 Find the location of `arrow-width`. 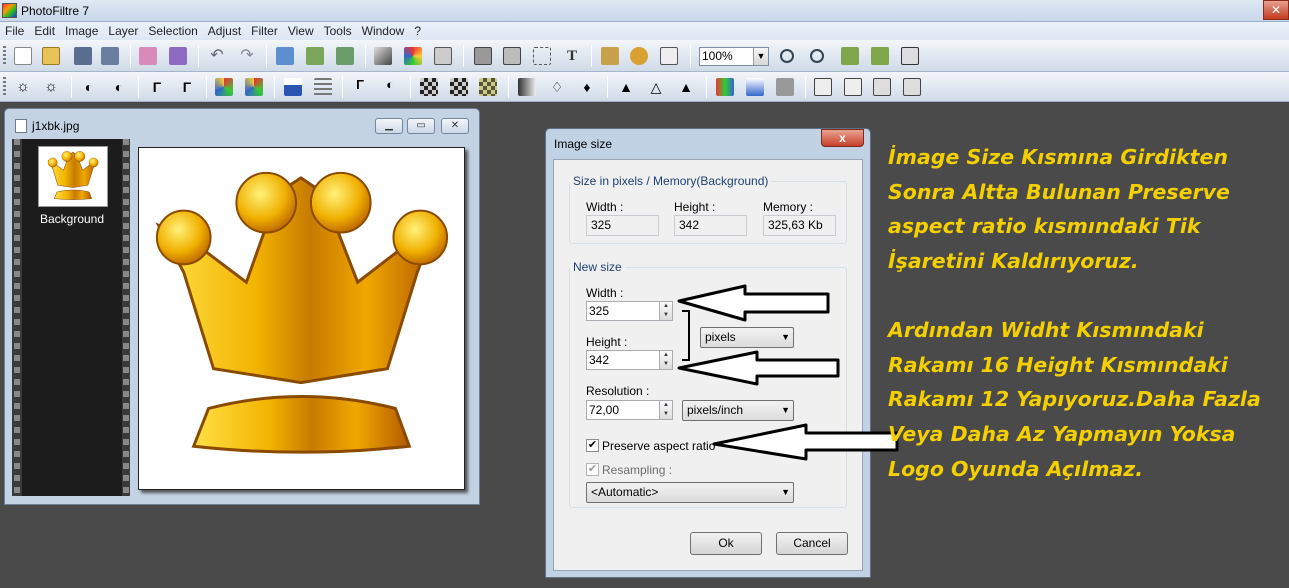

arrow-width is located at coordinates (753, 303).